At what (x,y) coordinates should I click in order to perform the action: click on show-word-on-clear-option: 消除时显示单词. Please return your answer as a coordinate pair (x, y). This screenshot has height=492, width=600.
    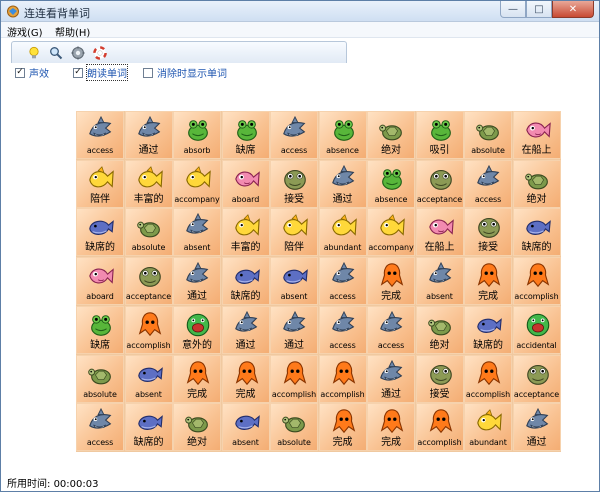
    Looking at the image, I should click on (185, 72).